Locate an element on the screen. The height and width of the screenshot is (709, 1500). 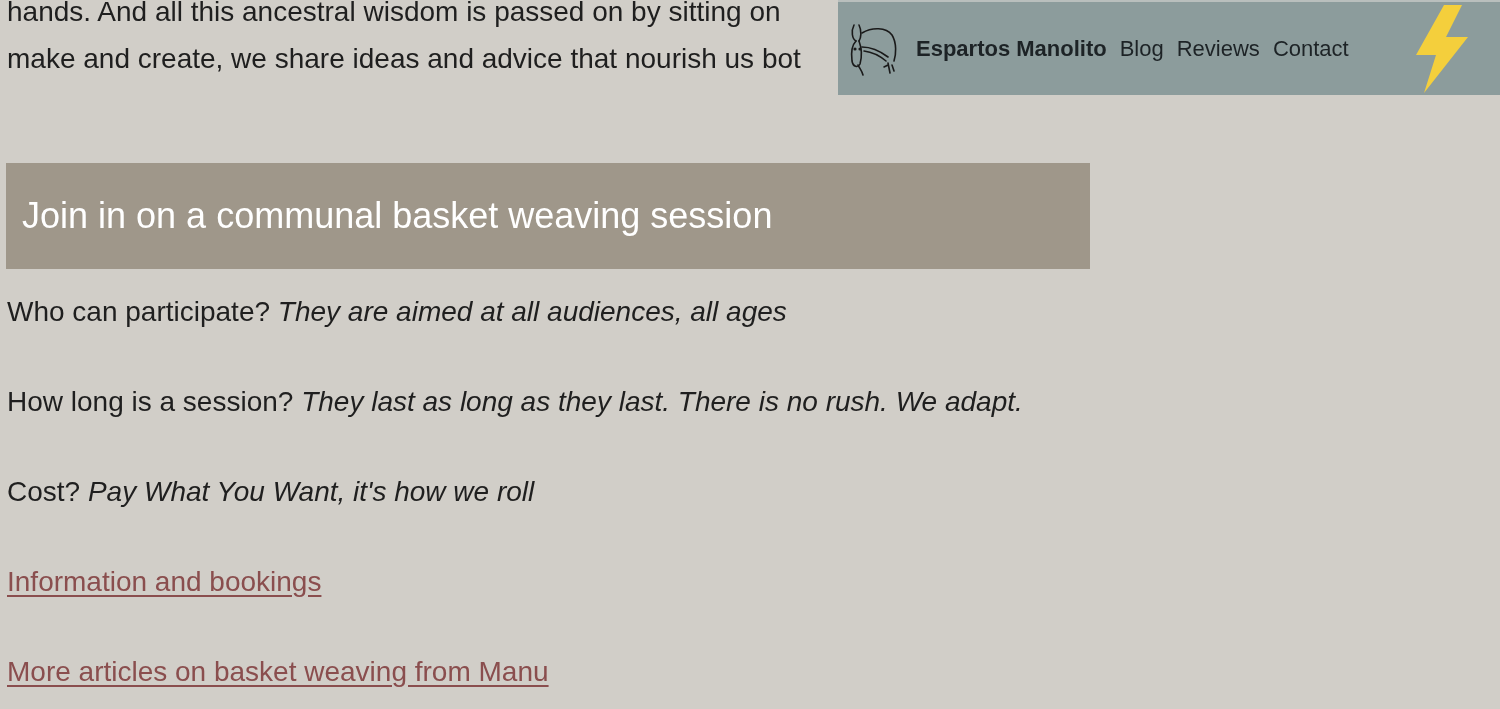
nav-link: Contact is located at coordinates (1310, 48).